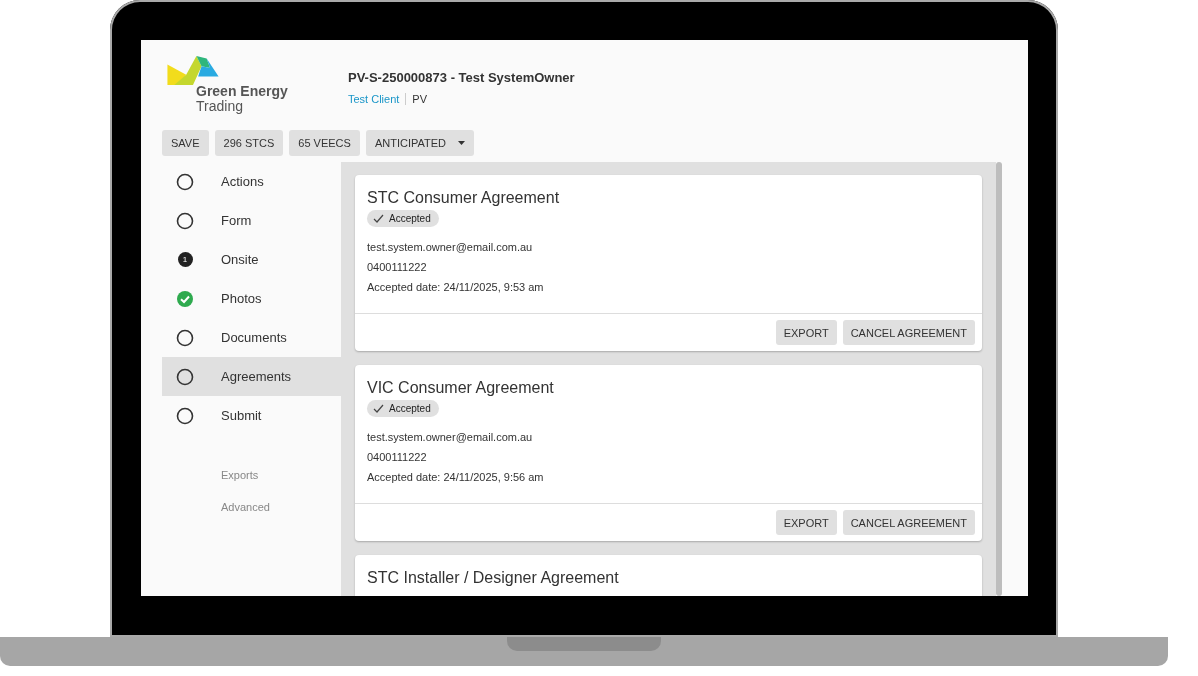  What do you see at coordinates (249, 143) in the screenshot?
I see `toolbar-button: 296 STCS` at bounding box center [249, 143].